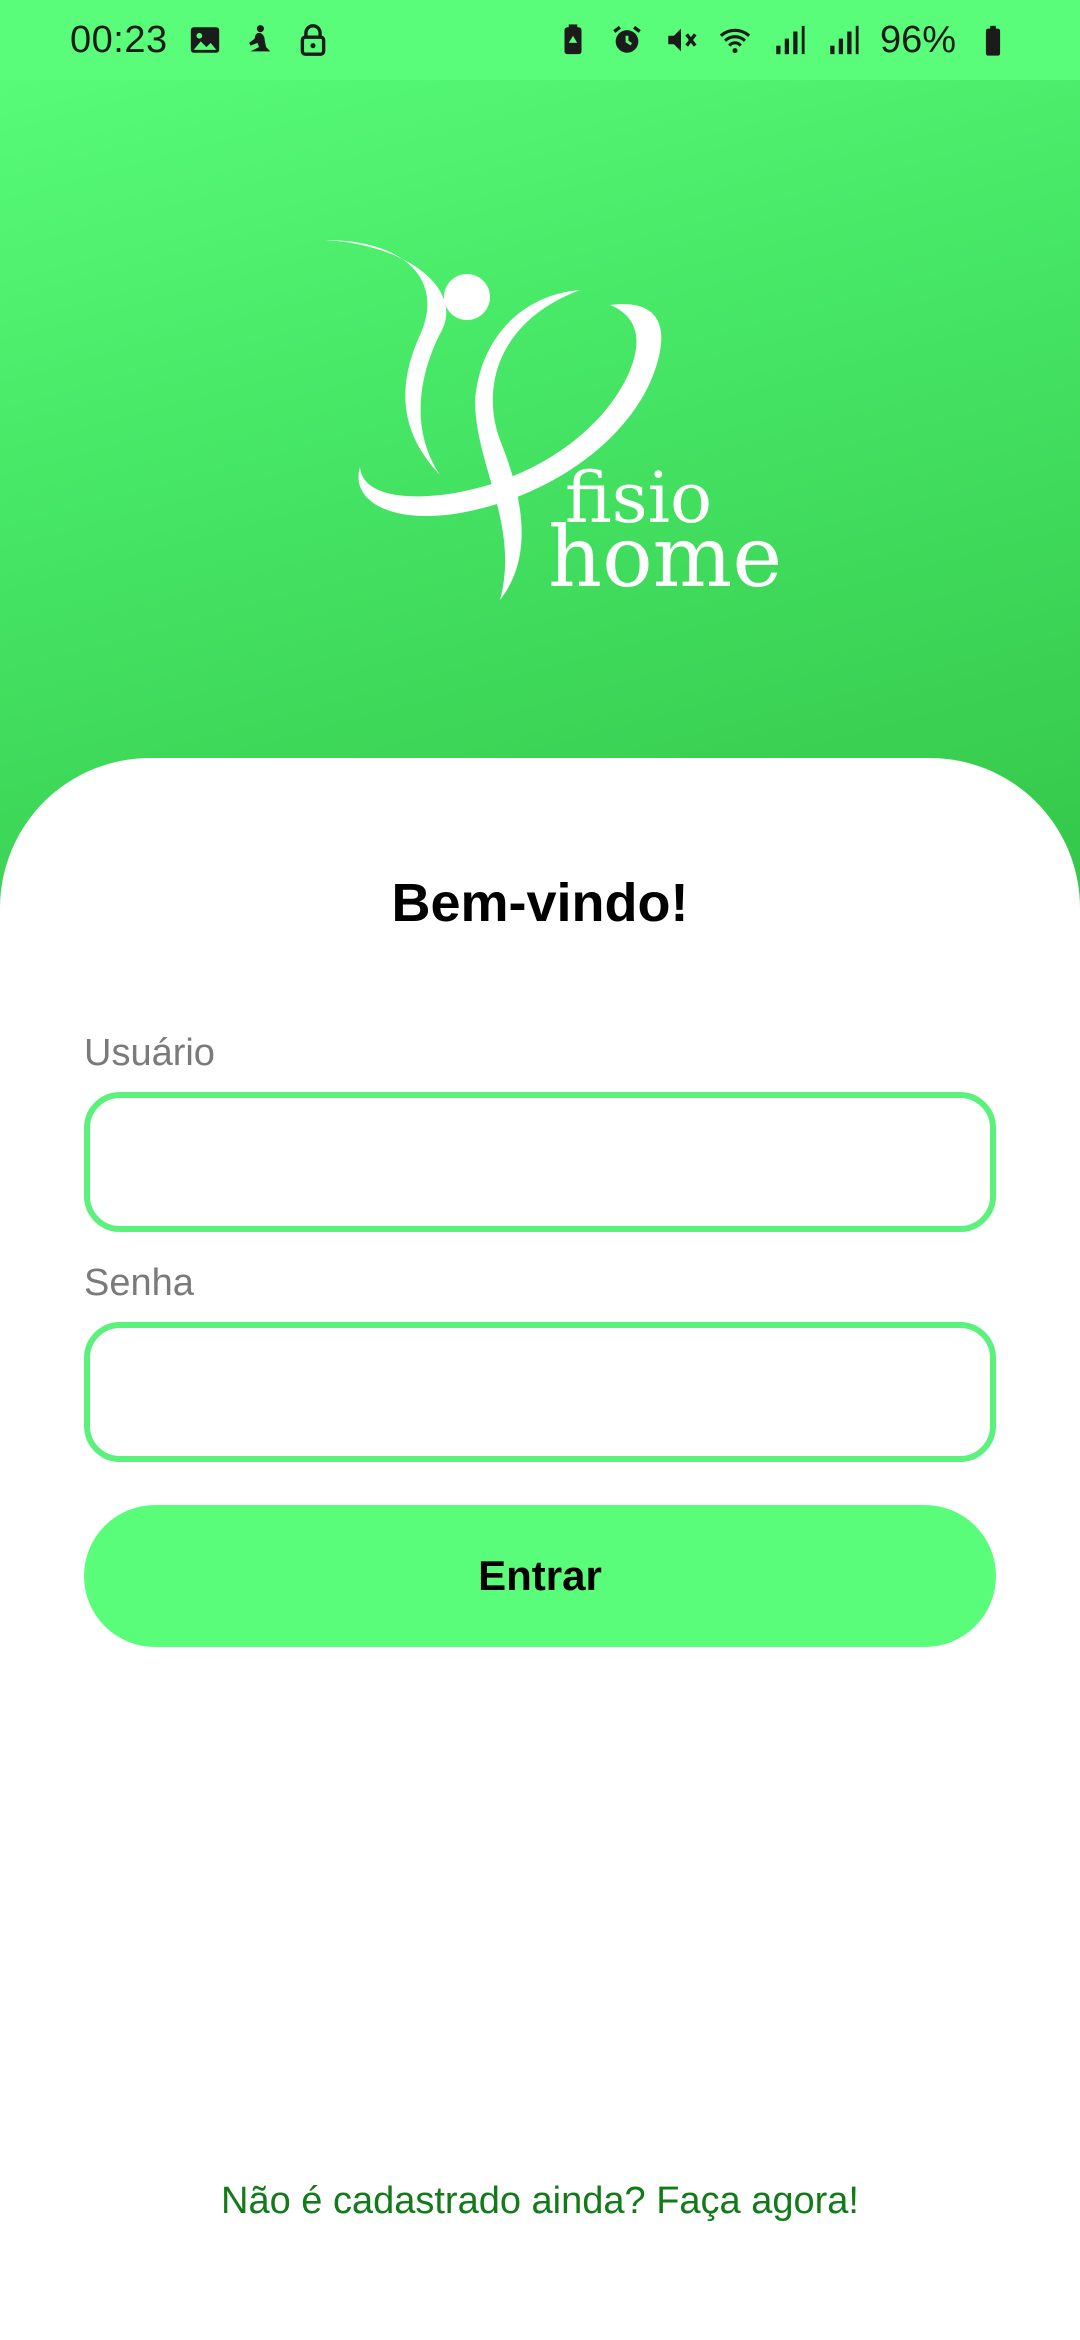  What do you see at coordinates (735, 40) in the screenshot?
I see `wifi-icon` at bounding box center [735, 40].